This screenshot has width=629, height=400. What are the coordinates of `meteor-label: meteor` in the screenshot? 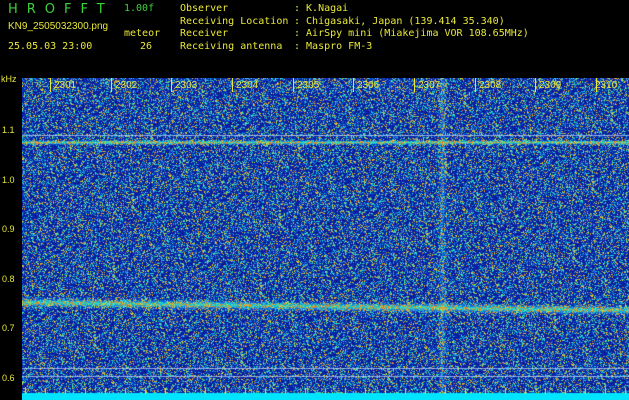 It's located at (142, 33).